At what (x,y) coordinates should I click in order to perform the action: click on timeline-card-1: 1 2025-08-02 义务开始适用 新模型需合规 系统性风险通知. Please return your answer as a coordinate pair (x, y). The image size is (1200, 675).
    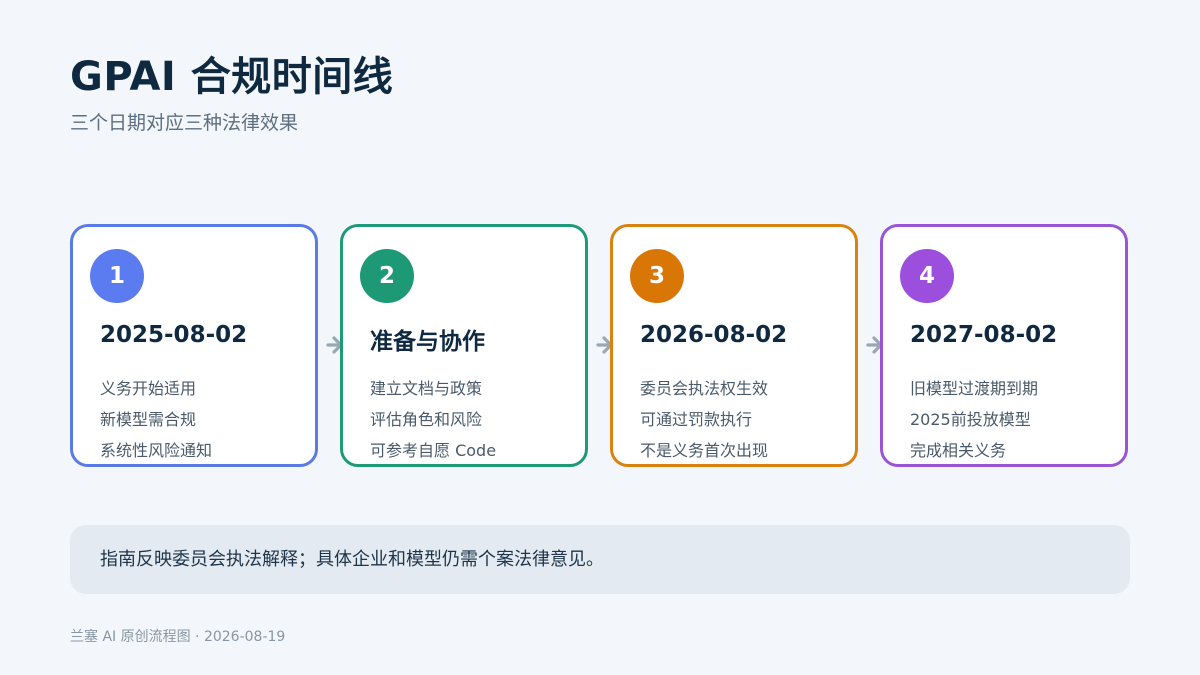
    Looking at the image, I should click on (194, 345).